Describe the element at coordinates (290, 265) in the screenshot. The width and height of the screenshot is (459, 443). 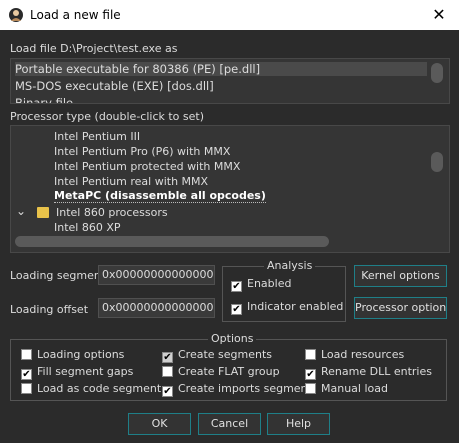
I see `analysis-title: Analysis` at that location.